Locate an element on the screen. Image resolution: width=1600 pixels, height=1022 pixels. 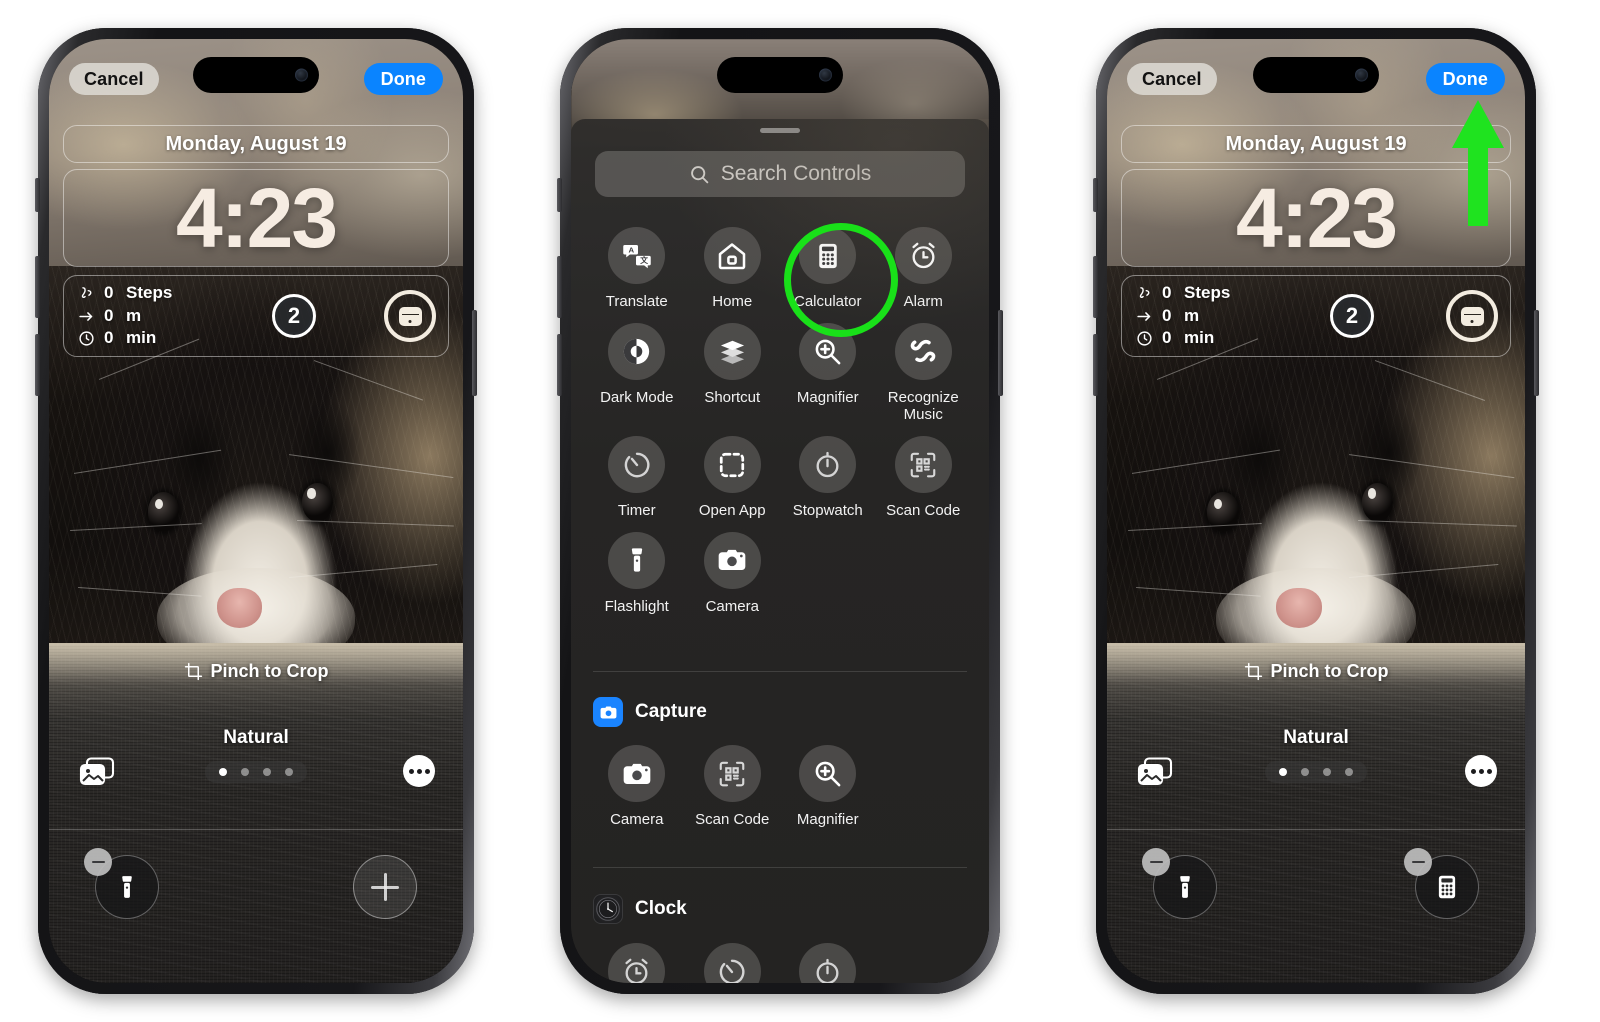
search-controls-field: Search Controls is located at coordinates (780, 174).